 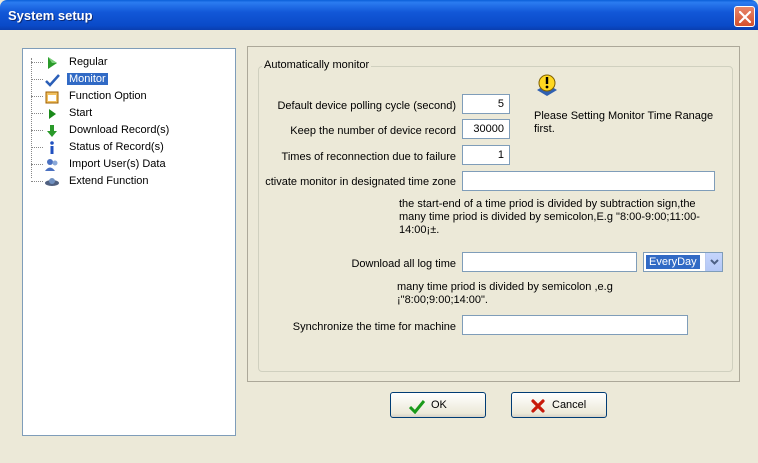 What do you see at coordinates (50, 15) in the screenshot?
I see `window-title: System setup` at bounding box center [50, 15].